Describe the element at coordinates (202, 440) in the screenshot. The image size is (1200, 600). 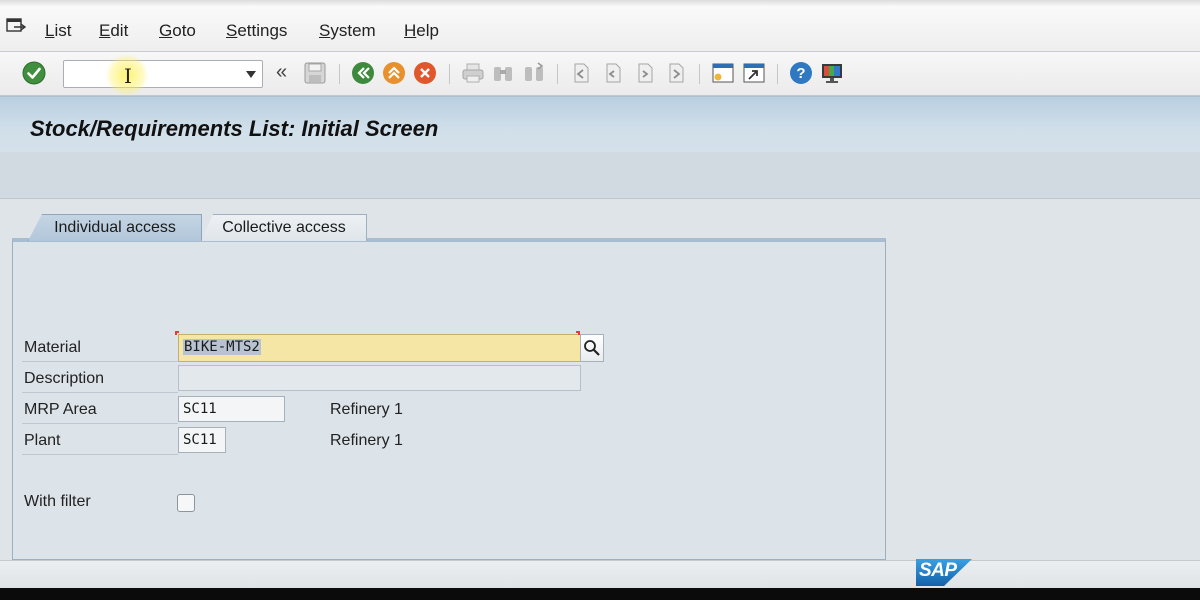
I see `plant-input: SC11` at that location.